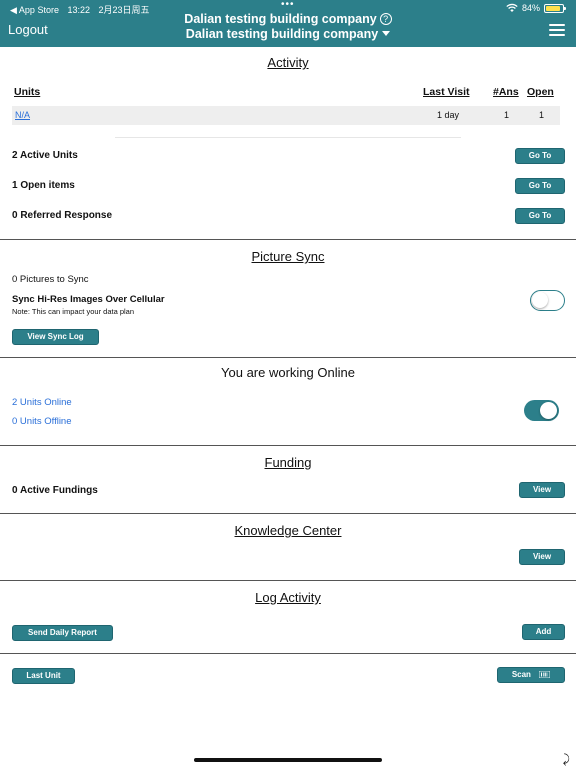  I want to click on open-items-goto-button: Go To, so click(540, 186).